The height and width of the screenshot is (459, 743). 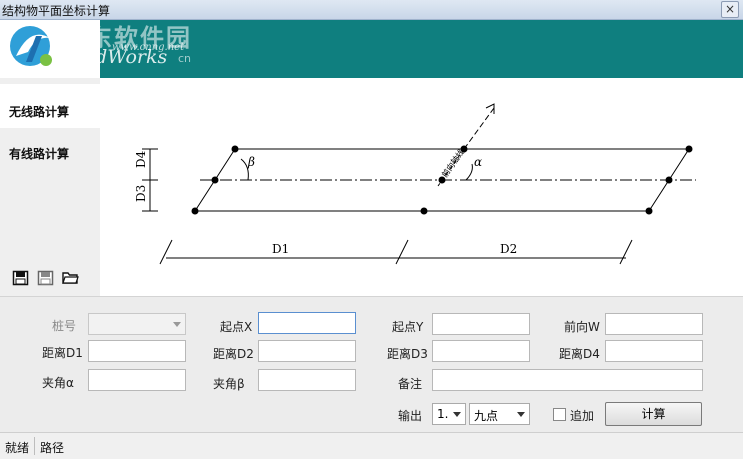 What do you see at coordinates (371, 445) in the screenshot?
I see `status-bar: 就绪 路径` at bounding box center [371, 445].